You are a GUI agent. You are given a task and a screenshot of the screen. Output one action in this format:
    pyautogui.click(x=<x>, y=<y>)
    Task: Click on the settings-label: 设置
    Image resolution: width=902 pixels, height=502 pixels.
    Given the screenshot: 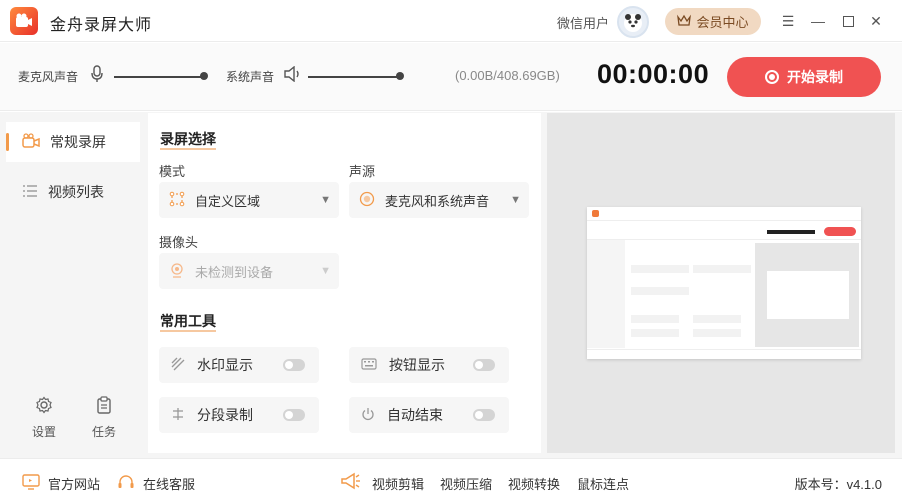 What is the action you would take?
    pyautogui.click(x=43, y=432)
    